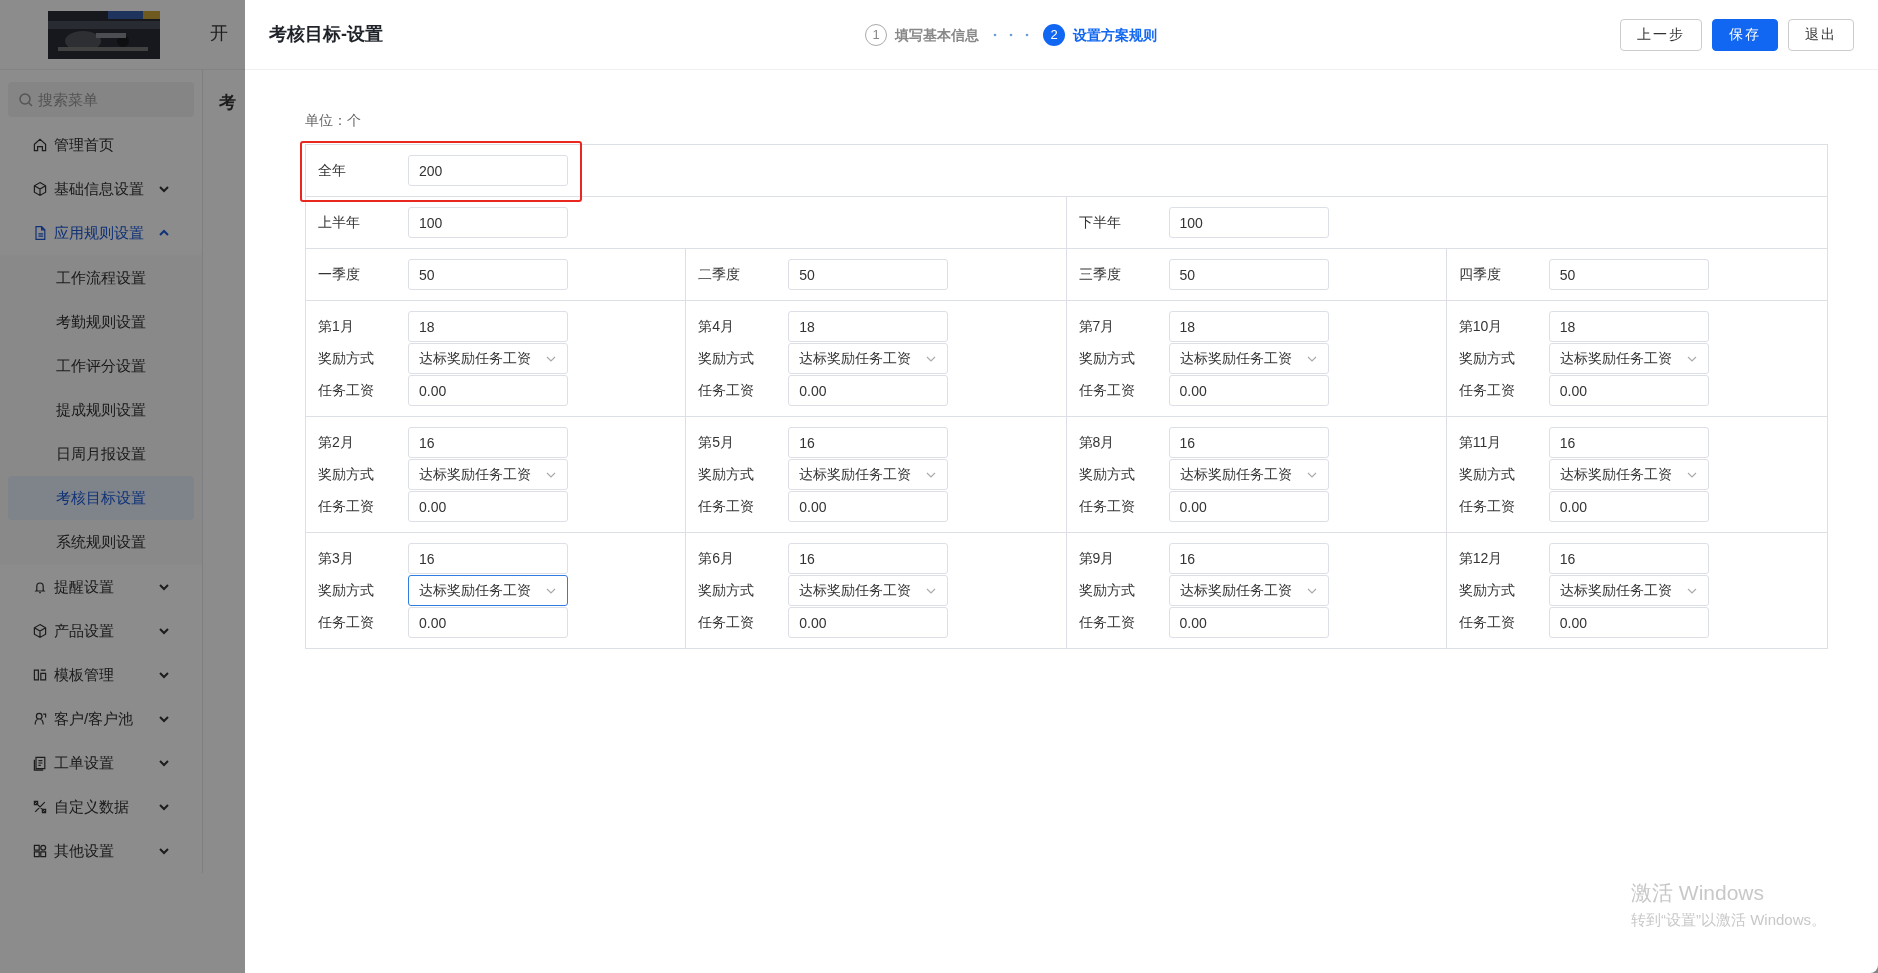 The width and height of the screenshot is (1878, 973). Describe the element at coordinates (1821, 34) in the screenshot. I see `button: 退出` at that location.